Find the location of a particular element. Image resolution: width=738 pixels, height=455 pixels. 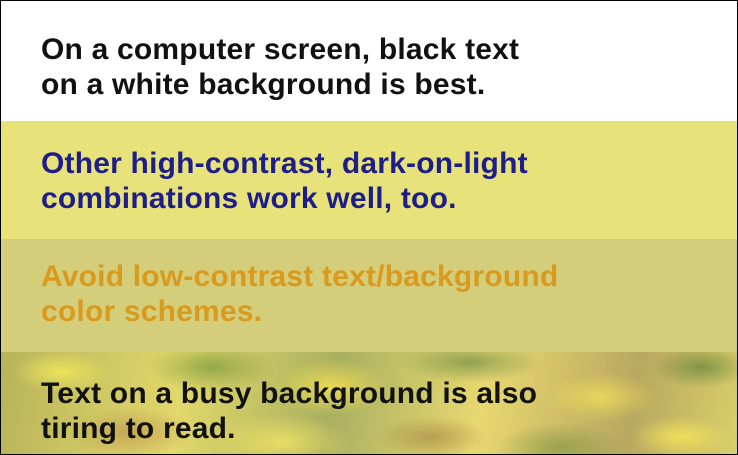

band-text-line: Text on a busy background is also is located at coordinates (289, 393).